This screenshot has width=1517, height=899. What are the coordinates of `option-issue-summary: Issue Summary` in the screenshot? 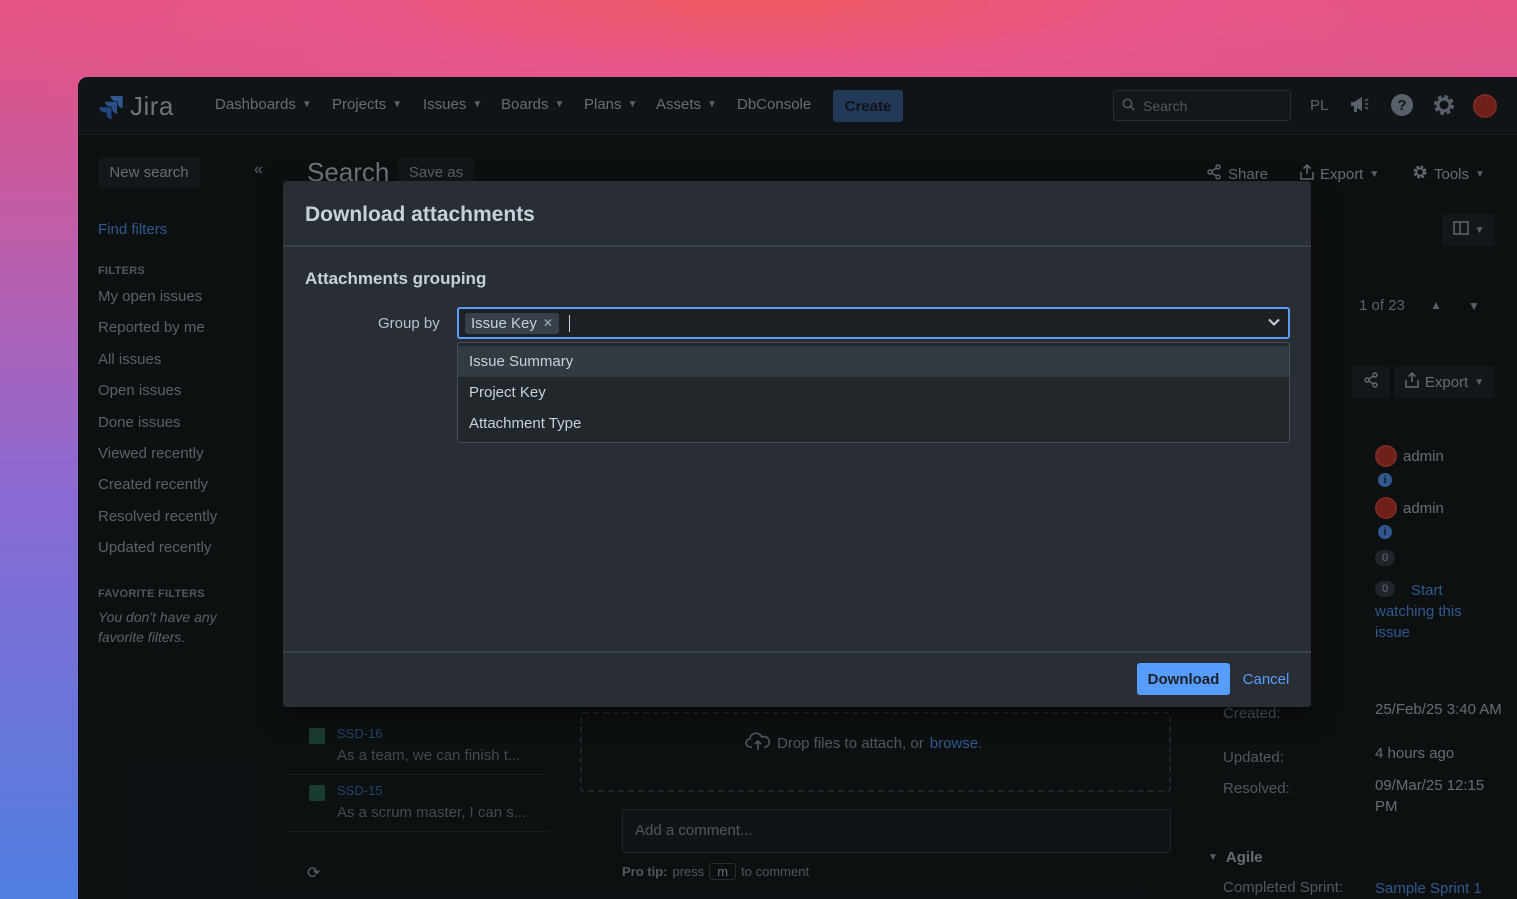 It's located at (873, 361).